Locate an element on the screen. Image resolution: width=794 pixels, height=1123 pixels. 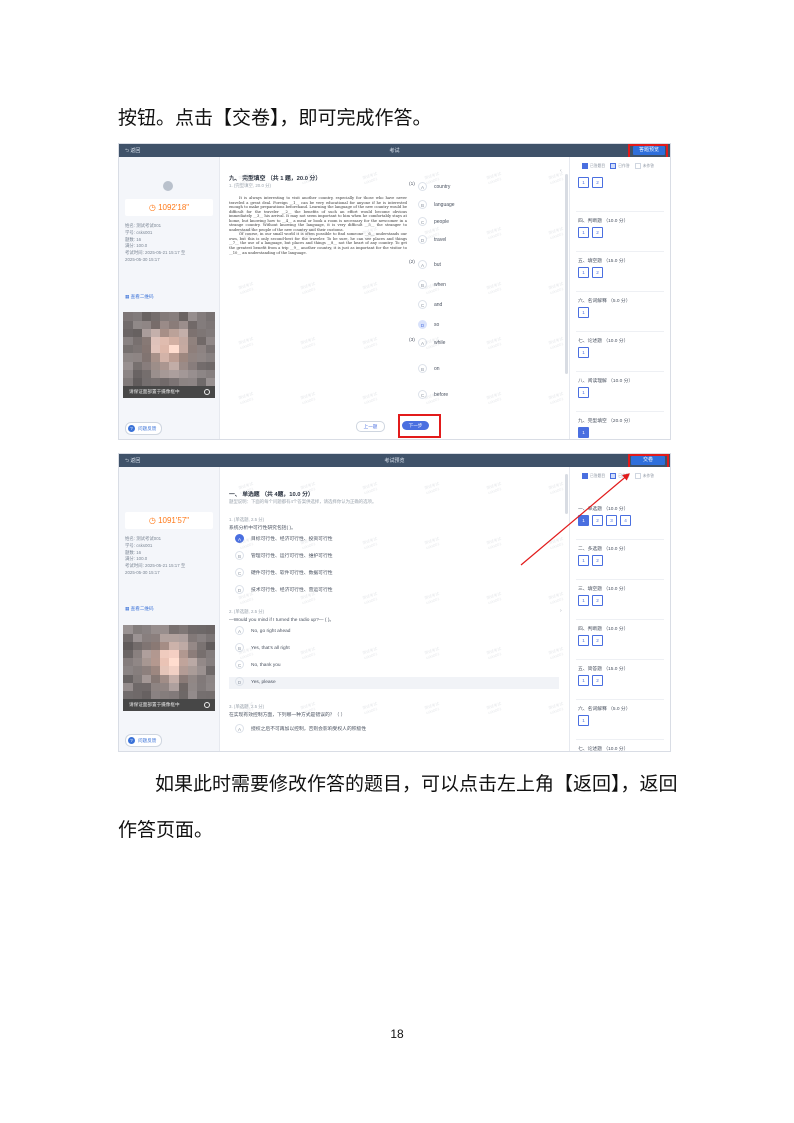
answer-option: Cpeople is located at coordinates (433, 222).